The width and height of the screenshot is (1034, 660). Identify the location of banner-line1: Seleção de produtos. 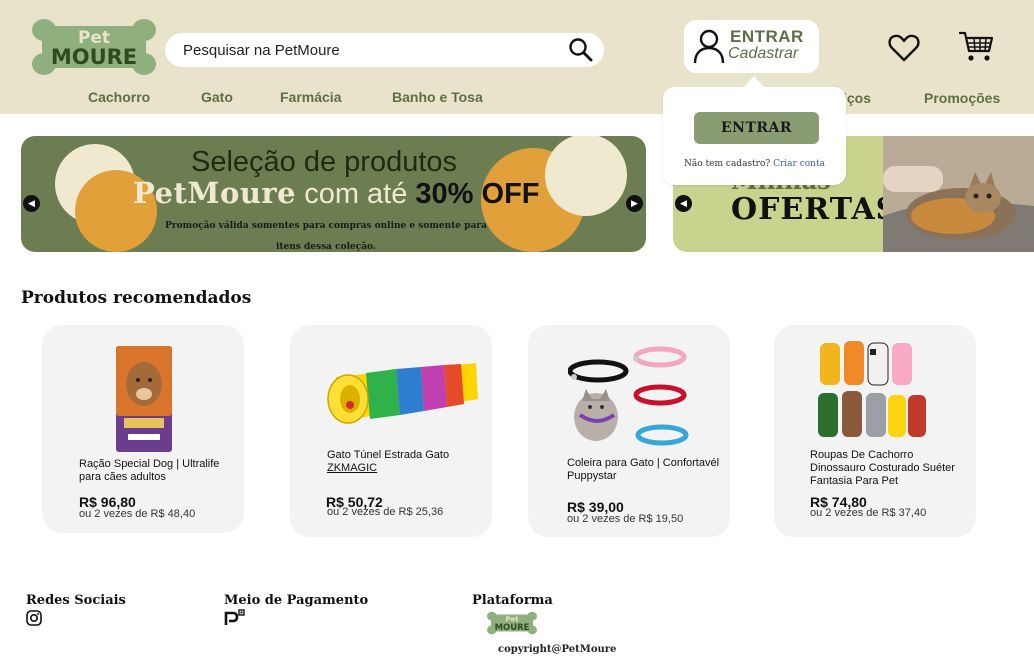
(324, 162).